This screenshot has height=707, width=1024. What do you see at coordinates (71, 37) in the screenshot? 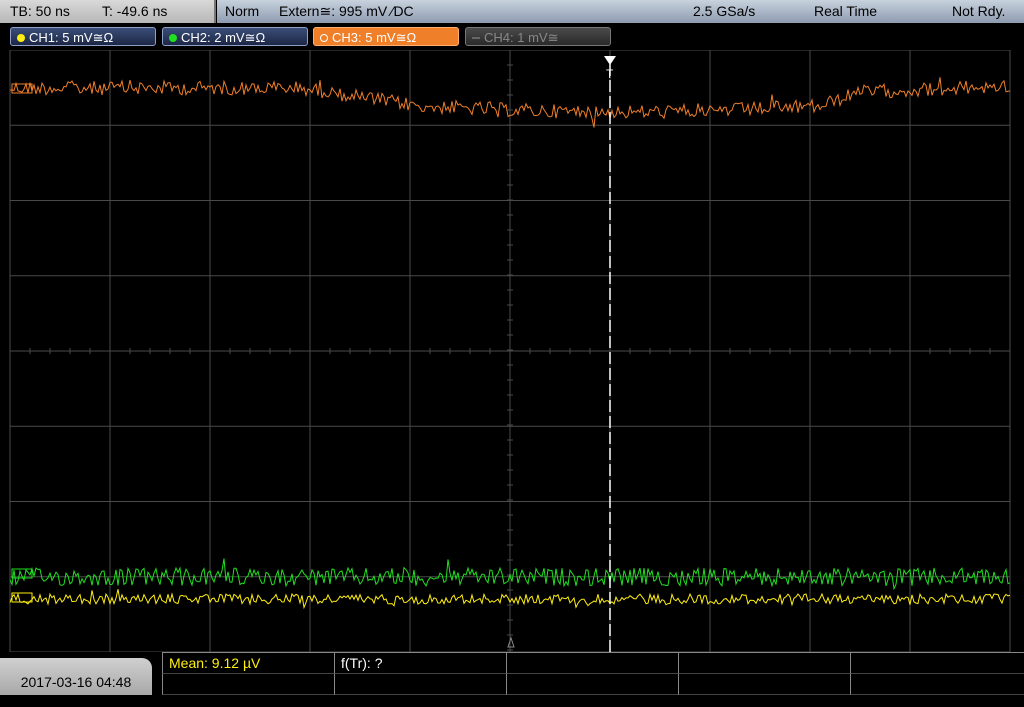
I see `channel-1-label: CH1: 5 mV≅Ω` at bounding box center [71, 37].